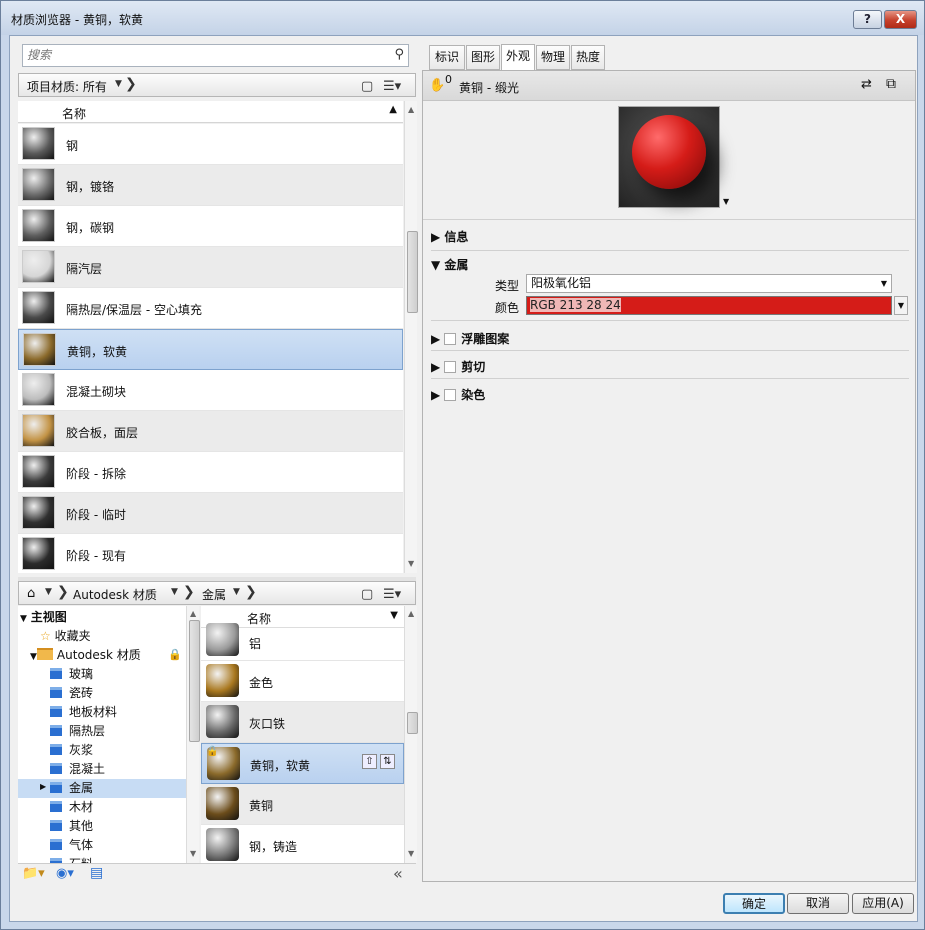 This screenshot has width=925, height=930. What do you see at coordinates (394, 615) in the screenshot?
I see `sort-descending-icon: ▼` at bounding box center [394, 615].